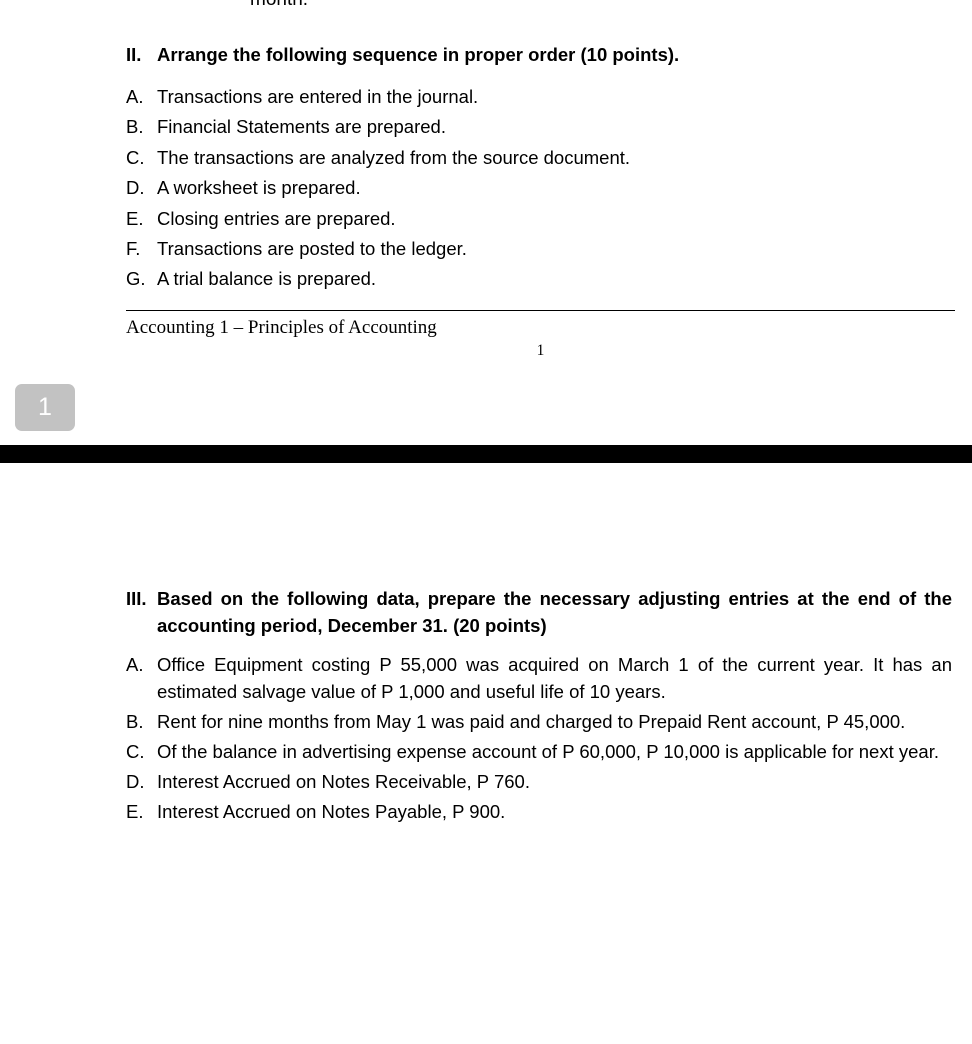  I want to click on clipped-text-line: month., so click(279, 6).